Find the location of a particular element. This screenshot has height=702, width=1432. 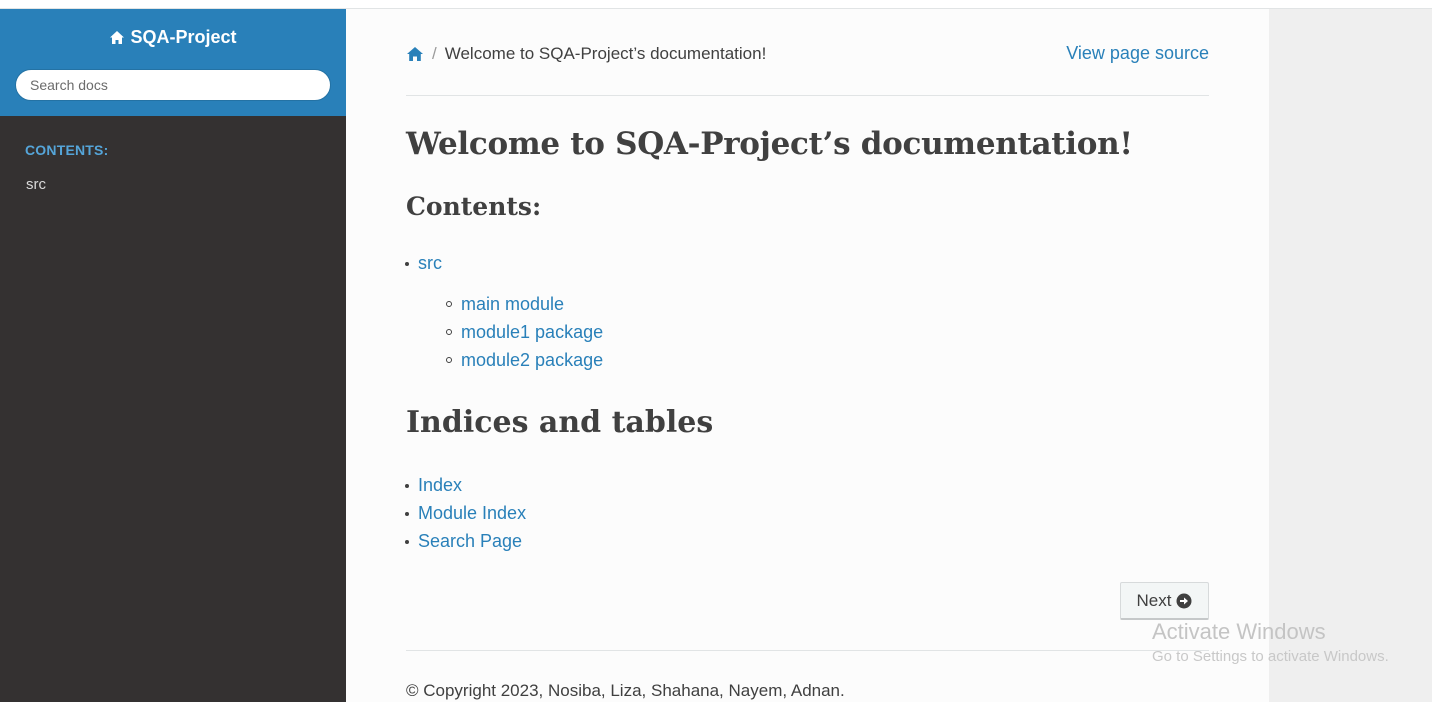

next-label: Next is located at coordinates (1154, 600).